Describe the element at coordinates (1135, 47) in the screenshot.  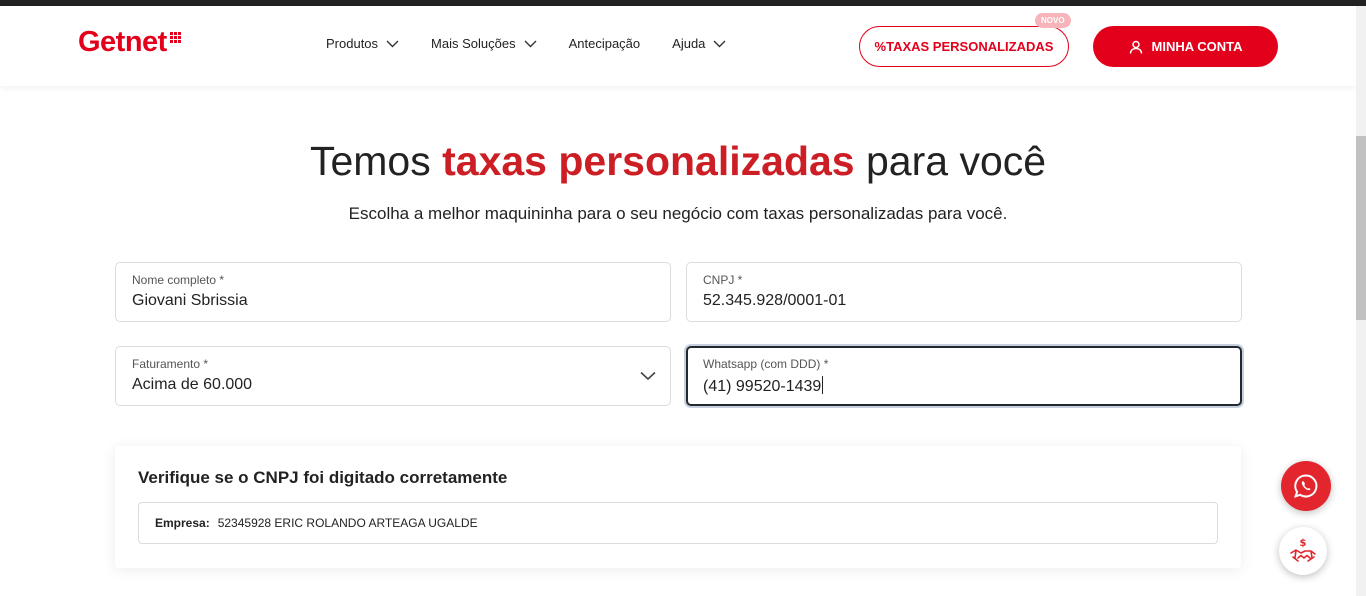
I see `user-icon` at that location.